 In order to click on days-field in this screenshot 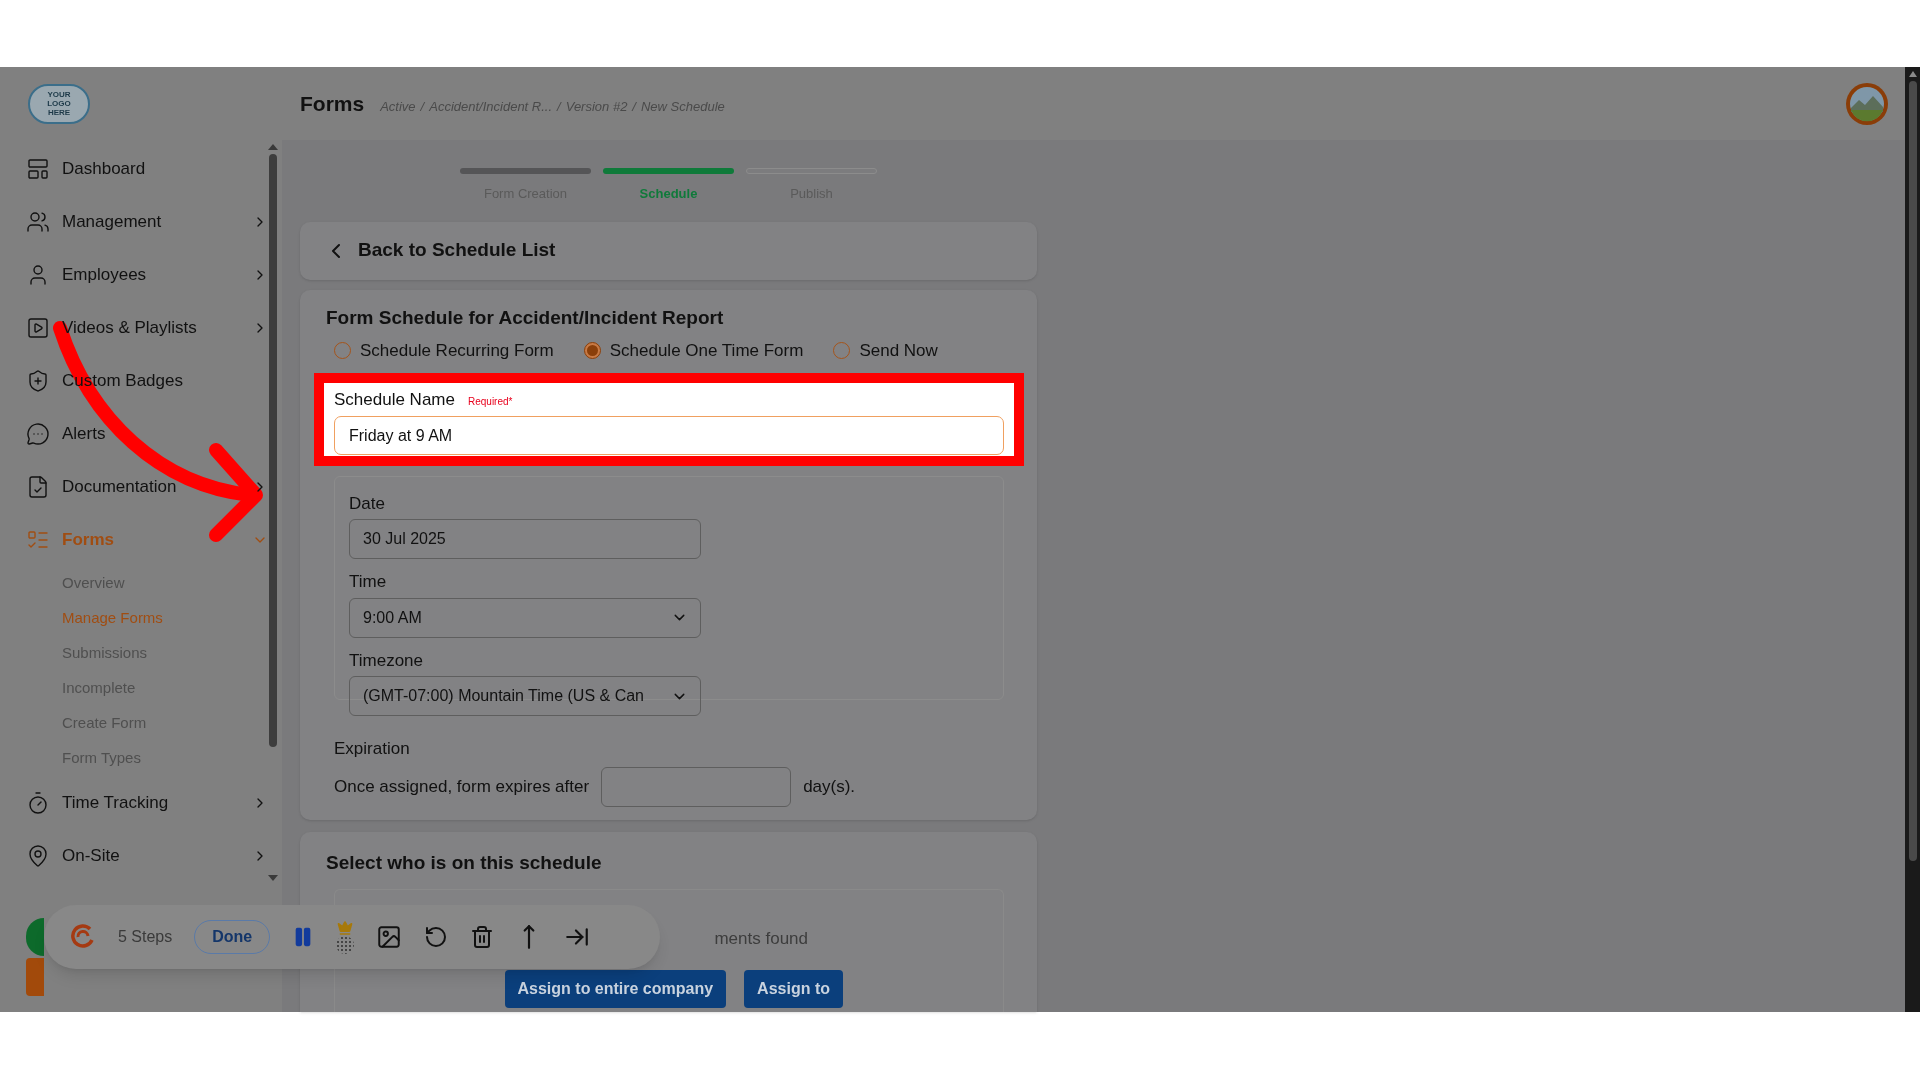, I will do `click(696, 787)`.